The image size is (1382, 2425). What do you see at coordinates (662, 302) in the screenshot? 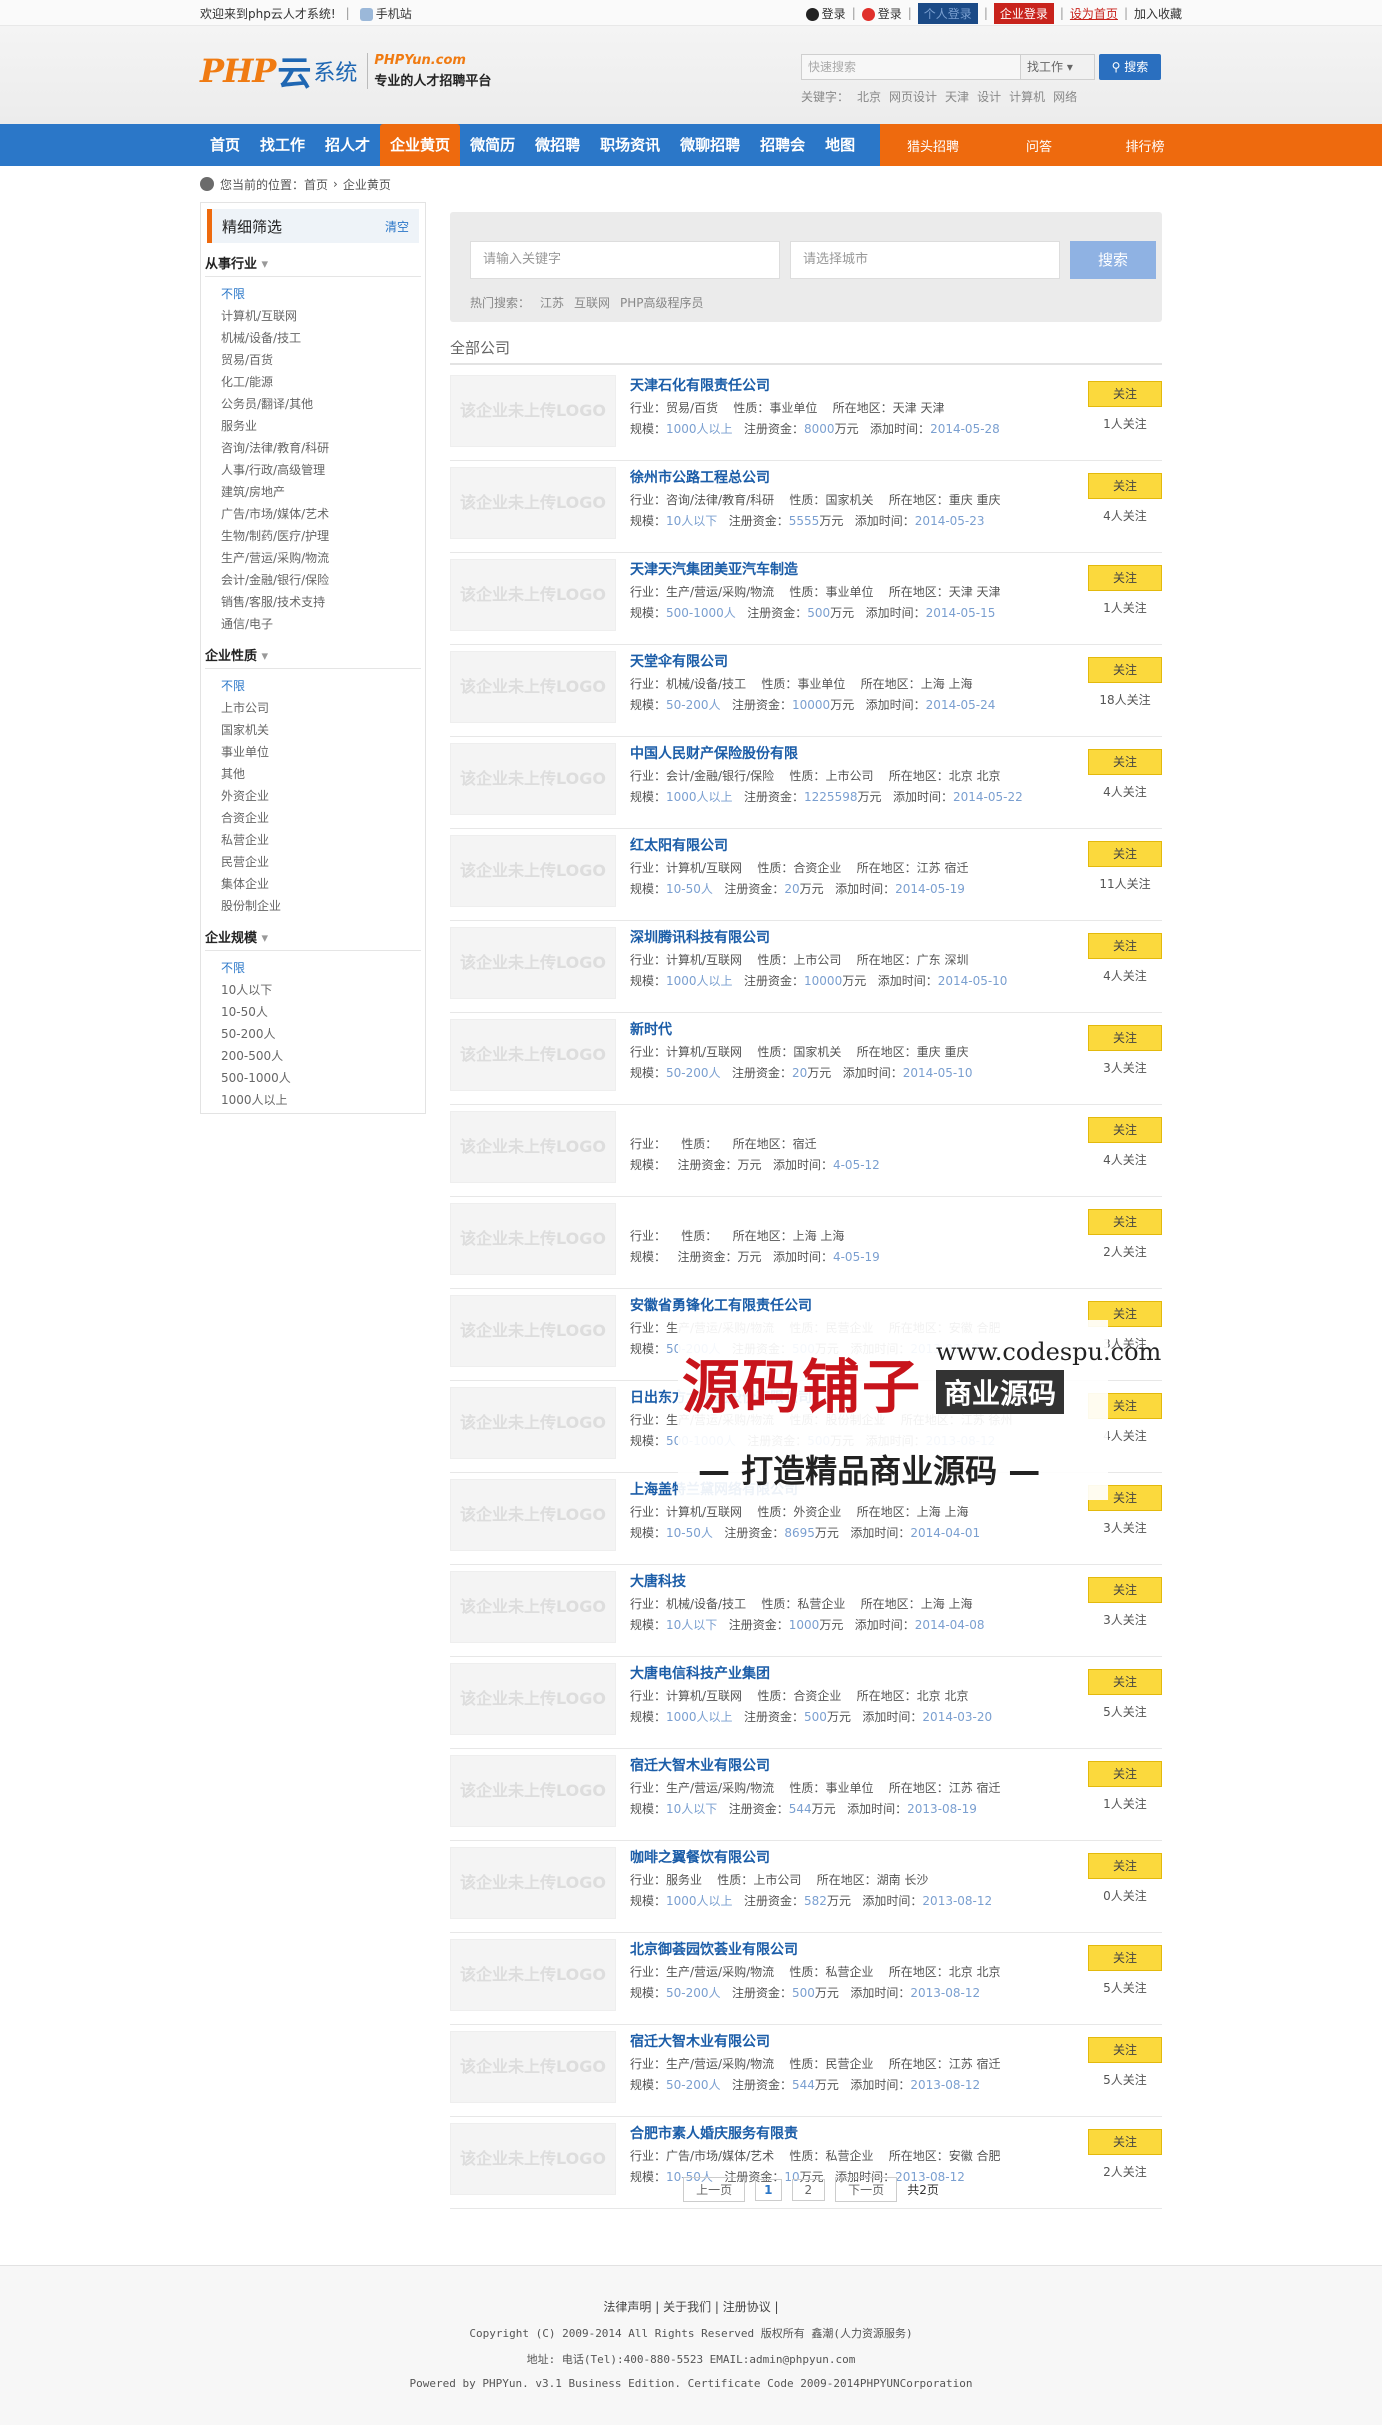
I see `hot-search-link: PHP高级程序员` at bounding box center [662, 302].